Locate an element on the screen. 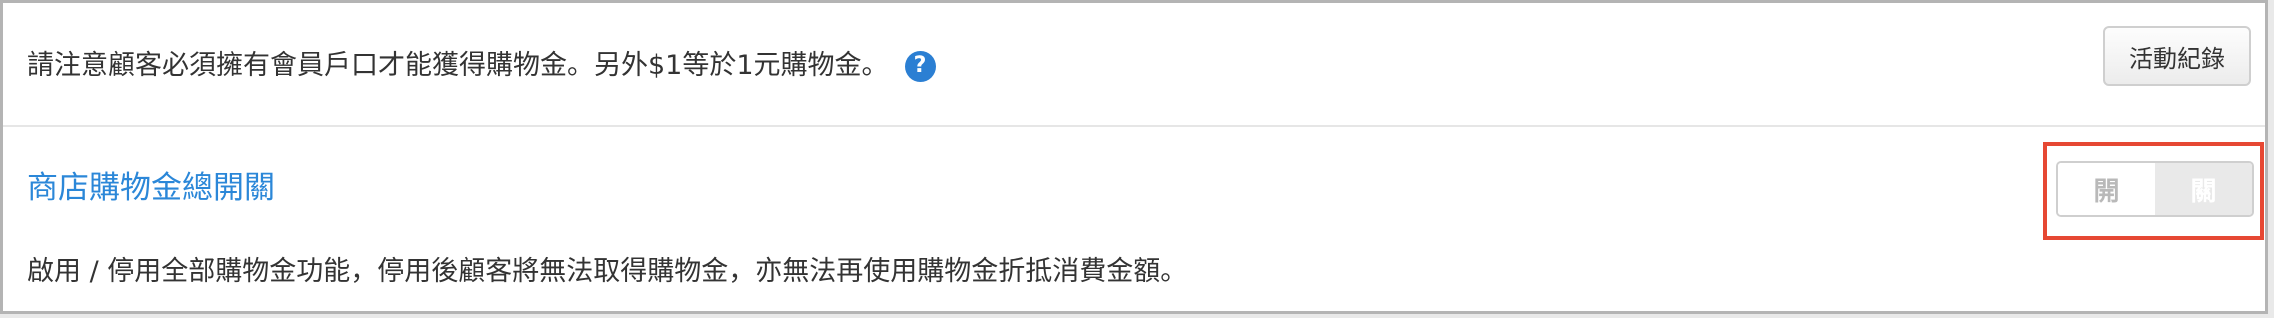 The width and height of the screenshot is (2274, 318). activity-log-button: 活動紀錄 is located at coordinates (2177, 56).